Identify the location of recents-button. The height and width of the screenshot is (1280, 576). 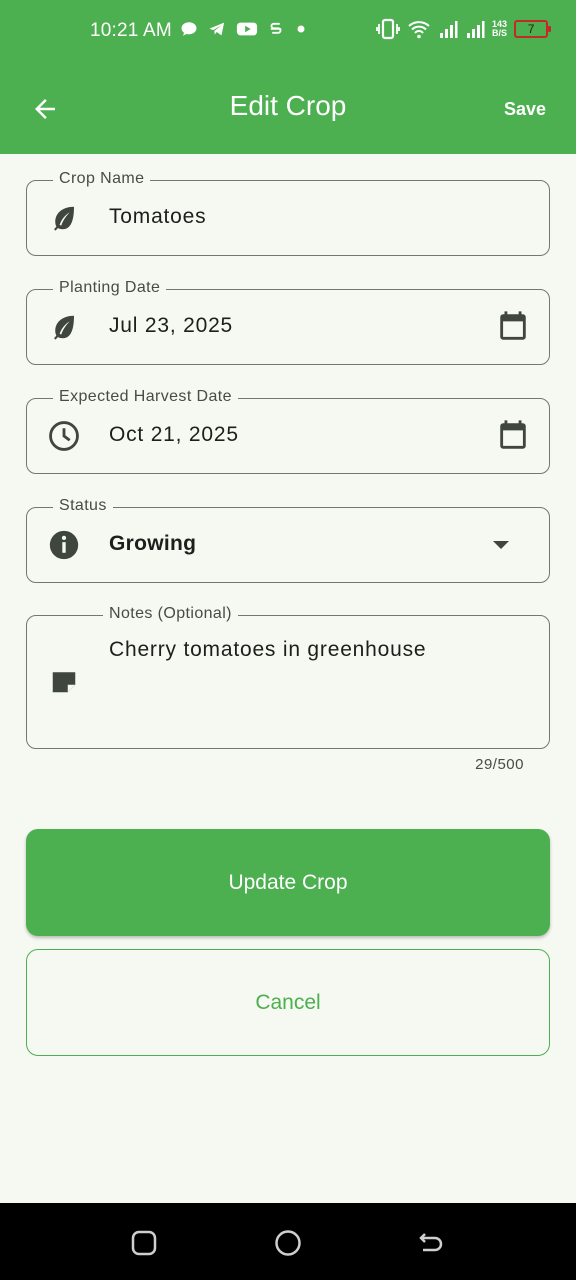
(144, 1243).